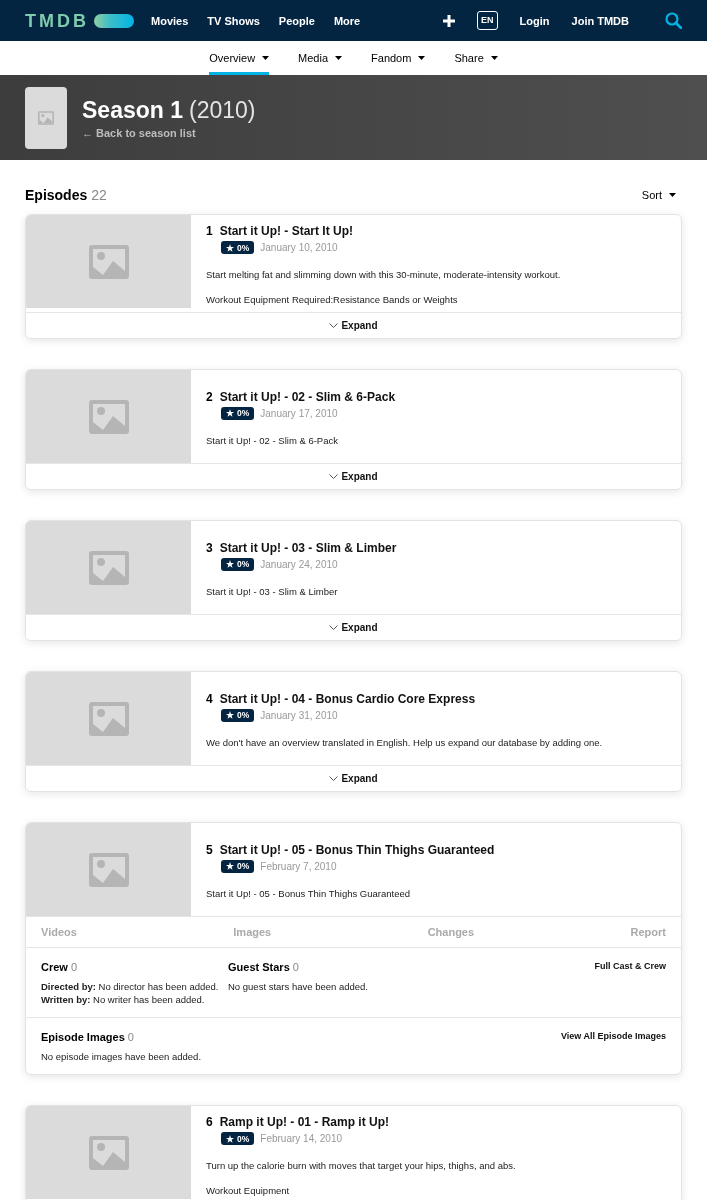 The height and width of the screenshot is (1200, 707). I want to click on episode-overview: Turn up the calorie burn with moves that target your hips, thighs, and abs., so click(361, 1165).